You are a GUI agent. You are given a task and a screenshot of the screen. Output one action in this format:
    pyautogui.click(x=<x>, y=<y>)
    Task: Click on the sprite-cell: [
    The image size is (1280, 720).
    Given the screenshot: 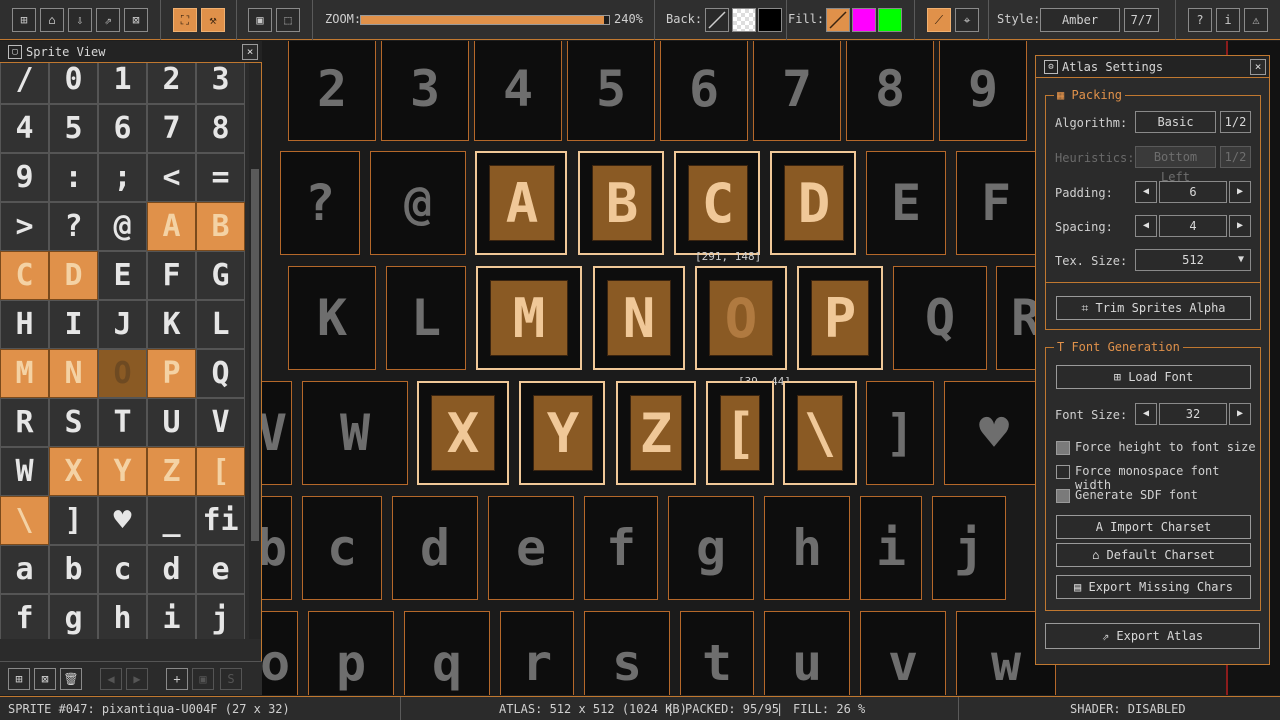 What is the action you would take?
    pyautogui.click(x=220, y=471)
    